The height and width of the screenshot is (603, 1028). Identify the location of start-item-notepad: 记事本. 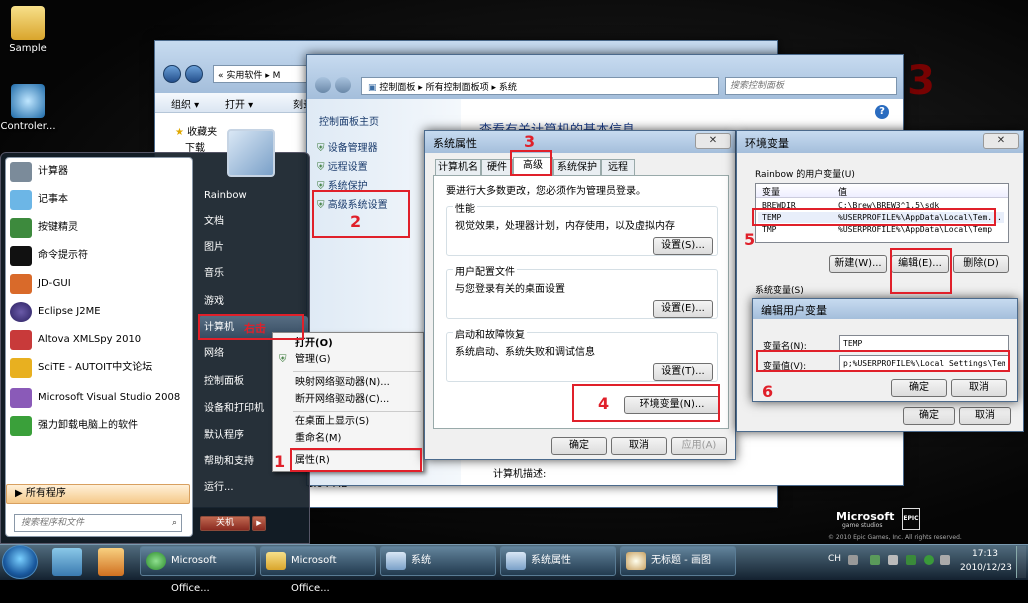
(97, 200).